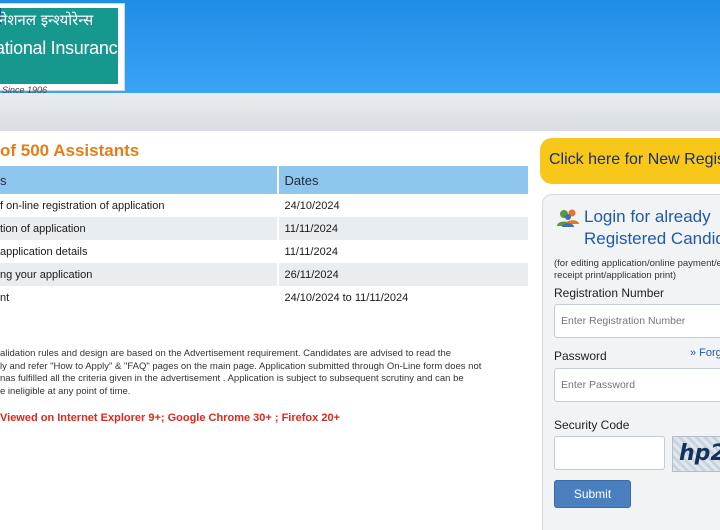 The height and width of the screenshot is (530, 720). I want to click on registration-number-input, so click(637, 321).